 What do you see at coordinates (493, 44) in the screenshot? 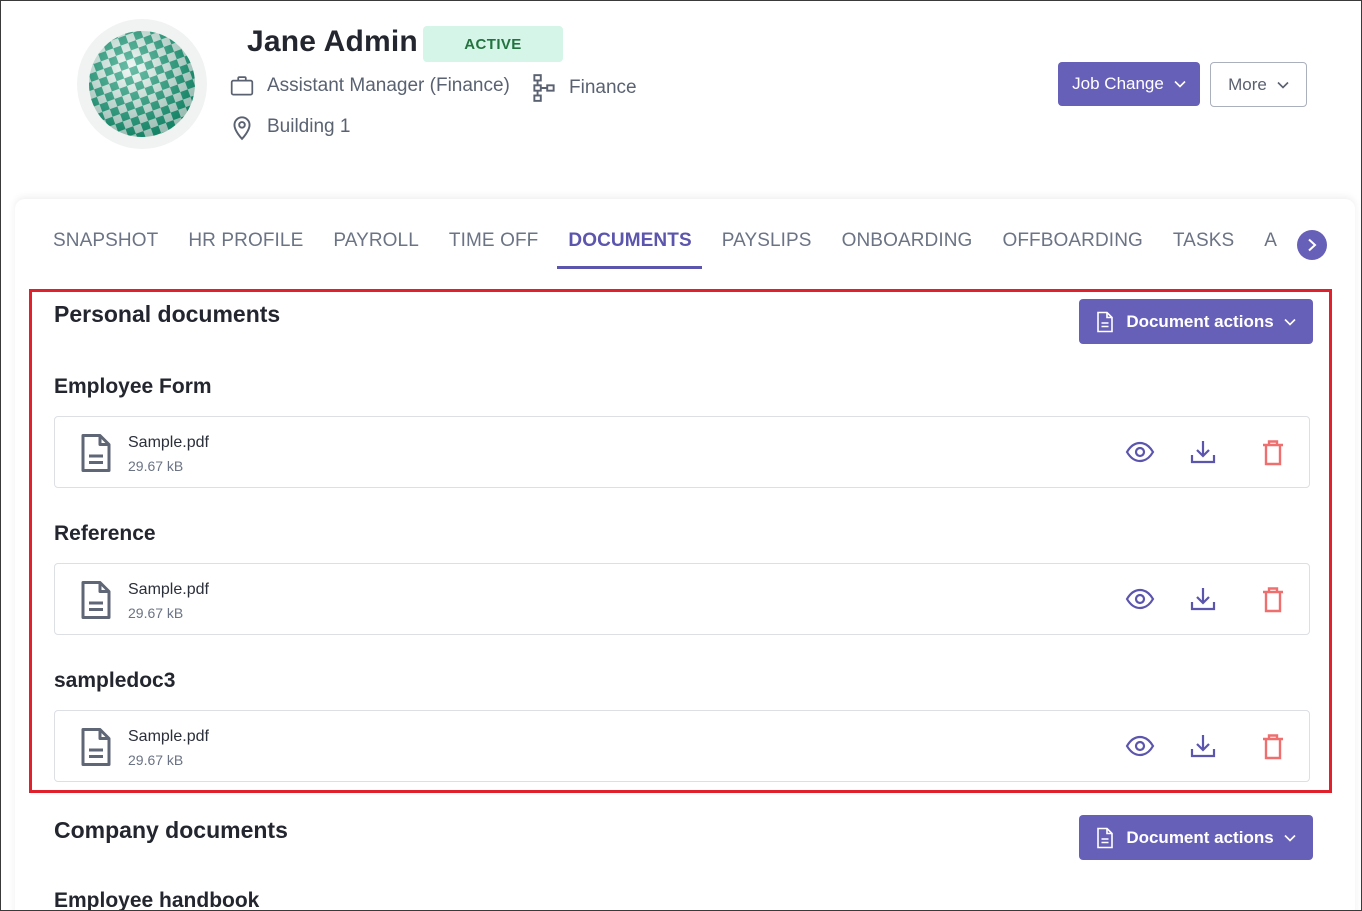
I see `status-badge: ACTIVE` at bounding box center [493, 44].